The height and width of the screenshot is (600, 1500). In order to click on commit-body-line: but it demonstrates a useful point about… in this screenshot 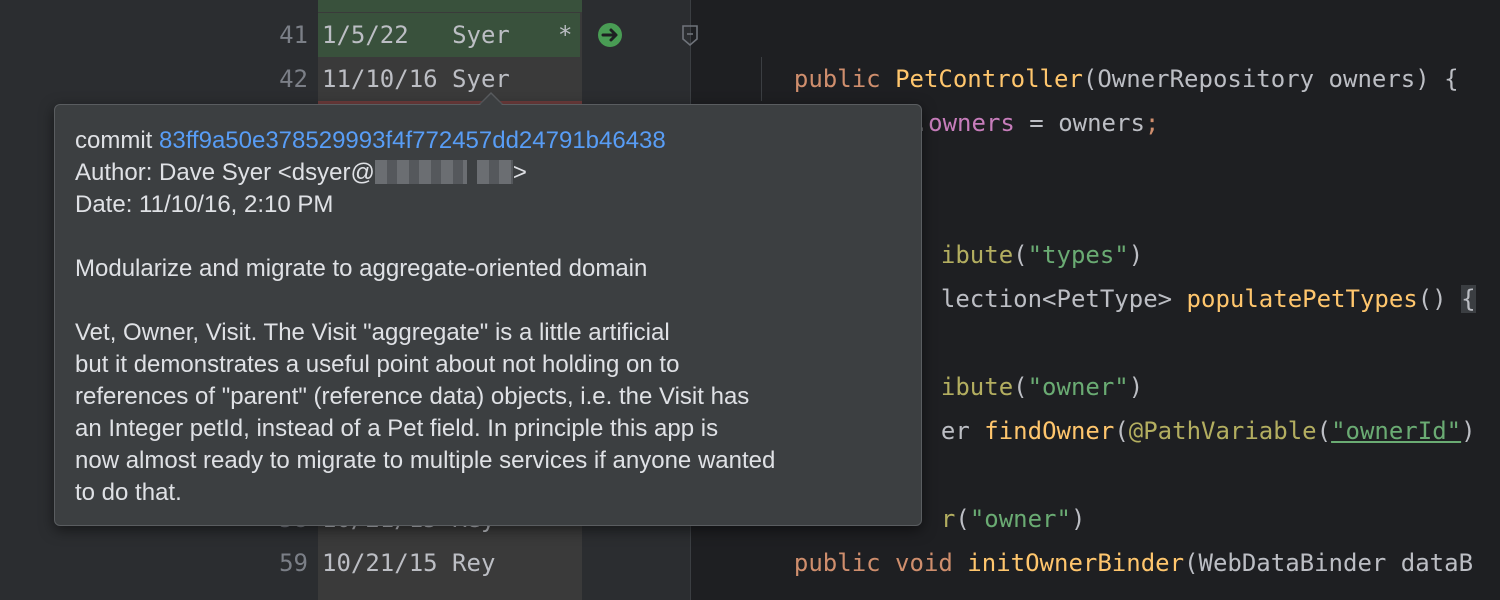, I will do `click(377, 364)`.